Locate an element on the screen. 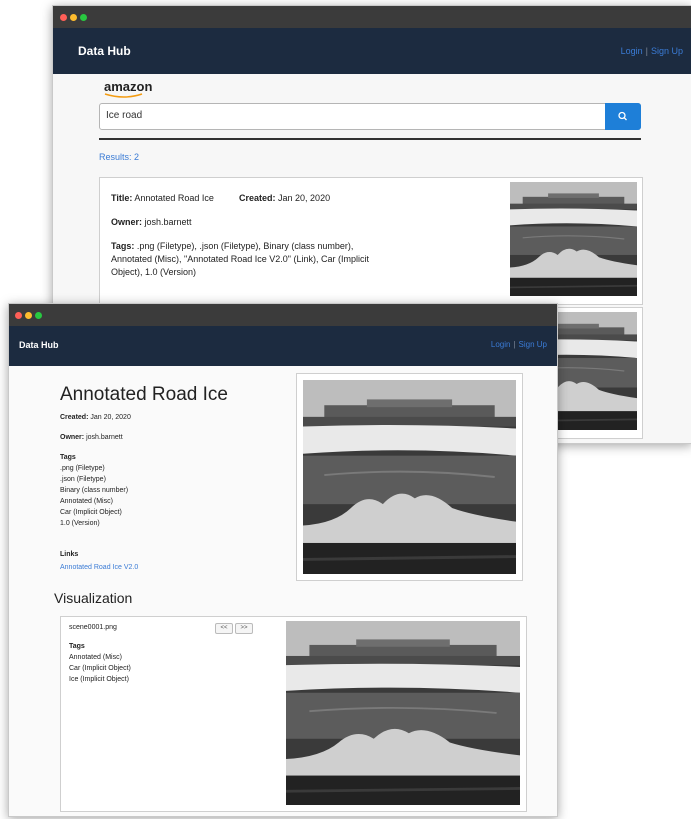 The height and width of the screenshot is (819, 691). detail-tag: .json (Filetype) is located at coordinates (83, 479).